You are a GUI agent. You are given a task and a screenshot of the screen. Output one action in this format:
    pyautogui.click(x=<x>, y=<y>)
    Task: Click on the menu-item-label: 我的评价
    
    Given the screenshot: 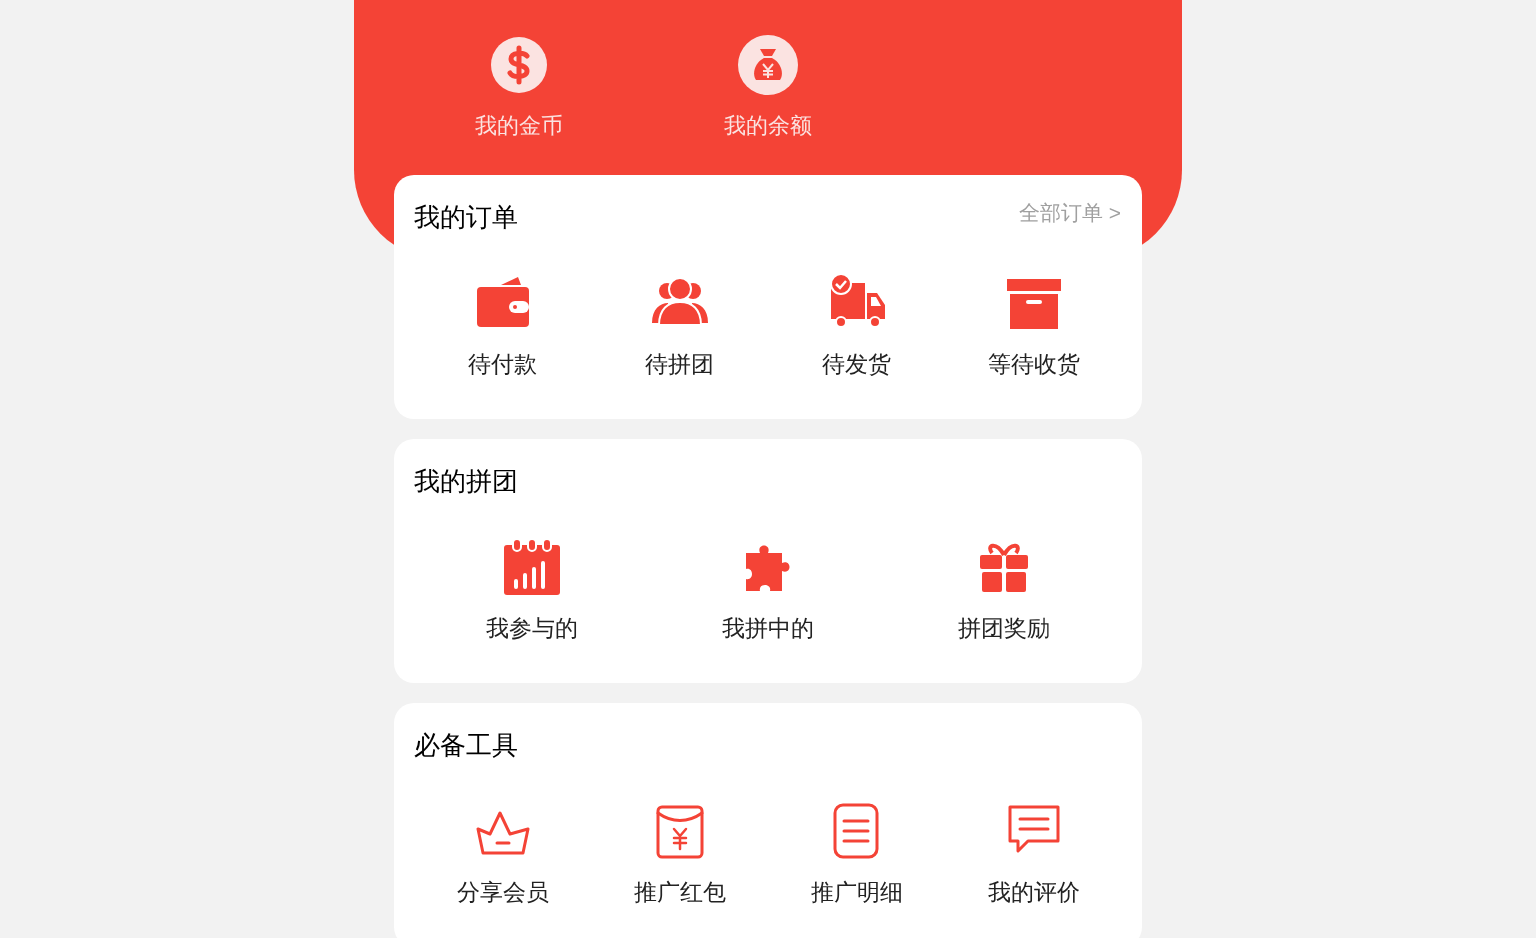 What is the action you would take?
    pyautogui.click(x=1033, y=892)
    